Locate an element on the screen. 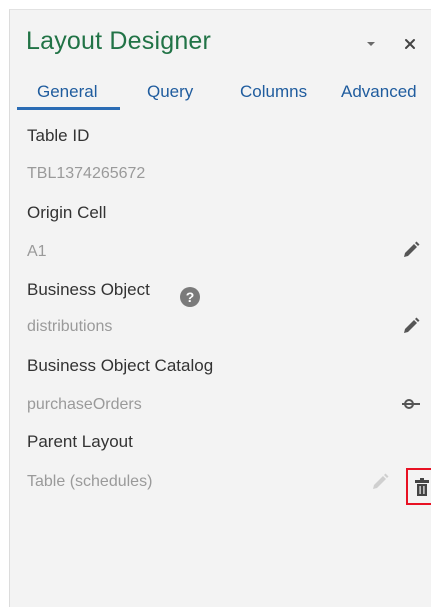 This screenshot has width=431, height=607. help-icon: ? is located at coordinates (190, 297).